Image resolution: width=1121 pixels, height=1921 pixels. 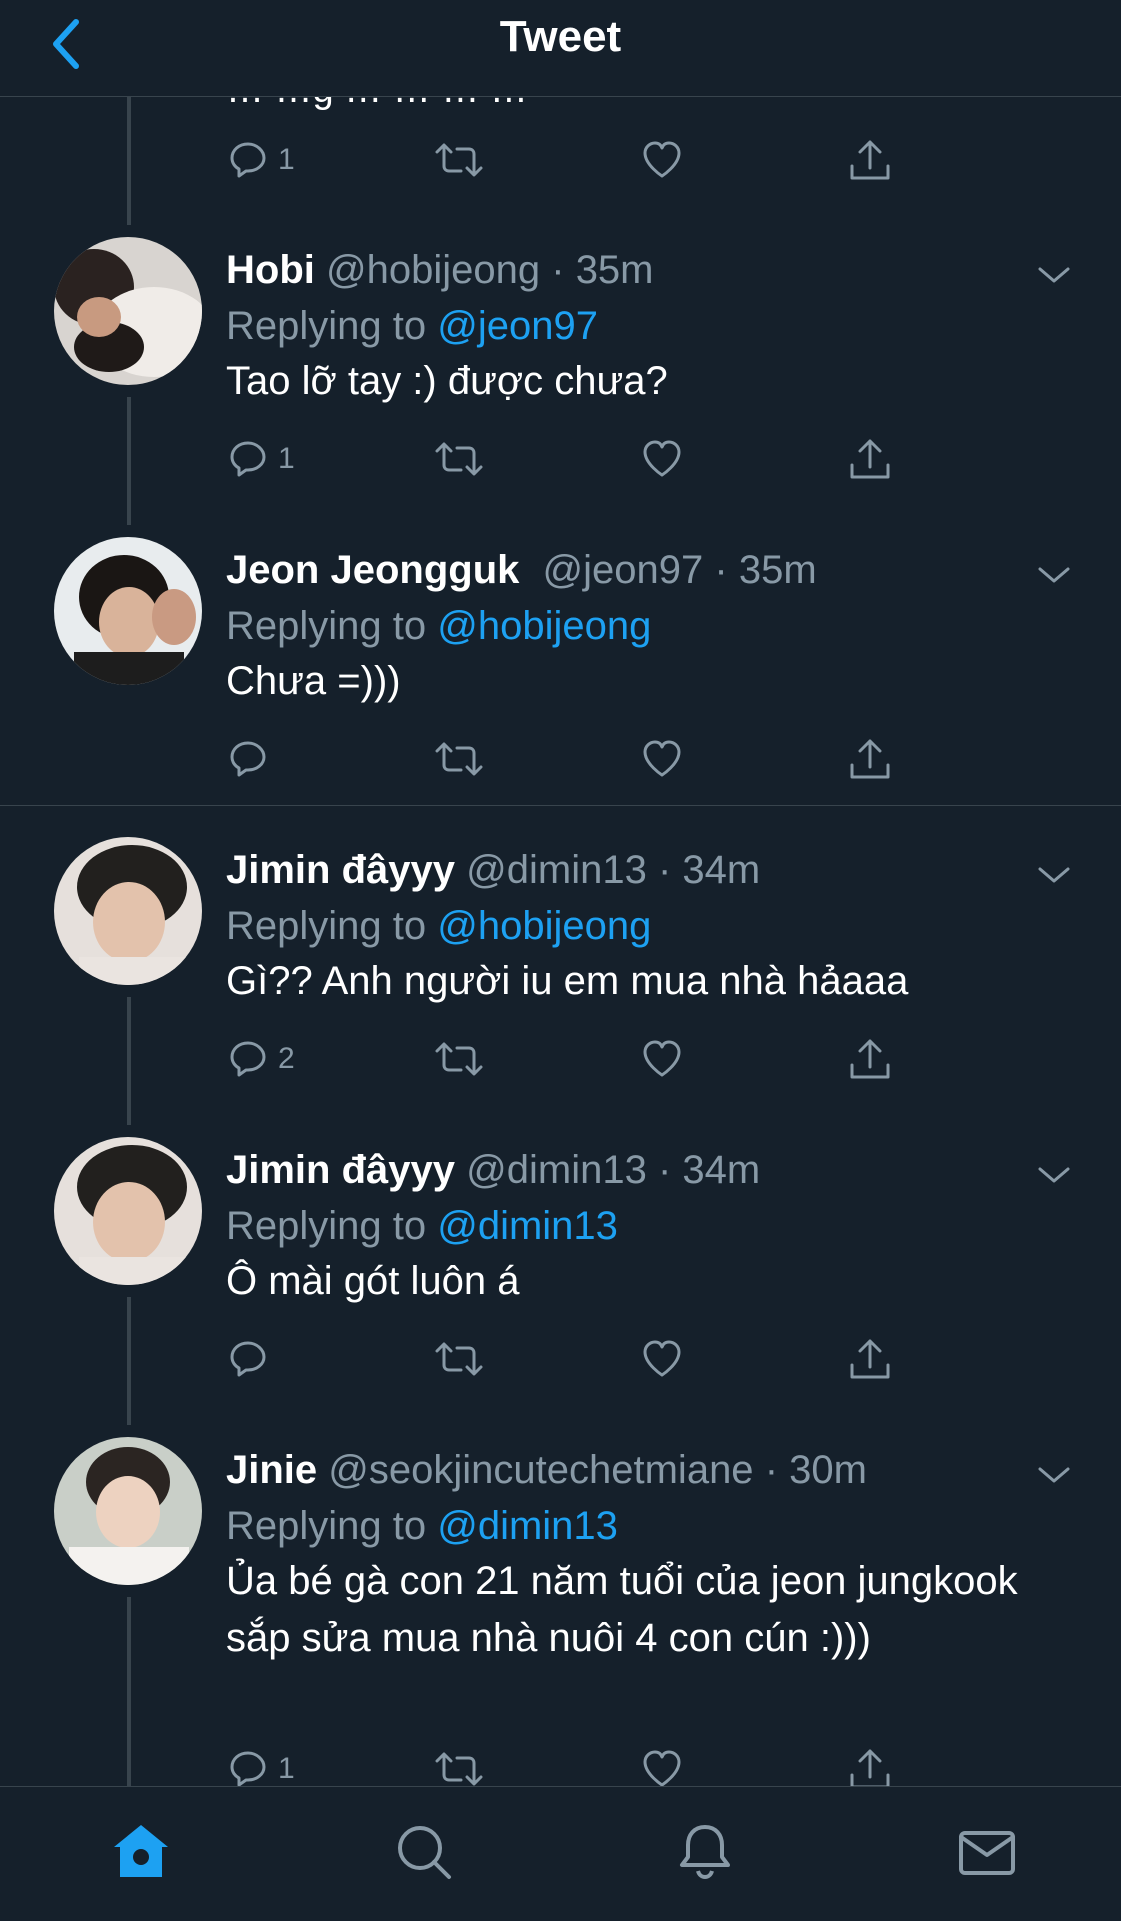 I want to click on tweet-text: Tao lỡ tay :) được chưa?, so click(x=447, y=381).